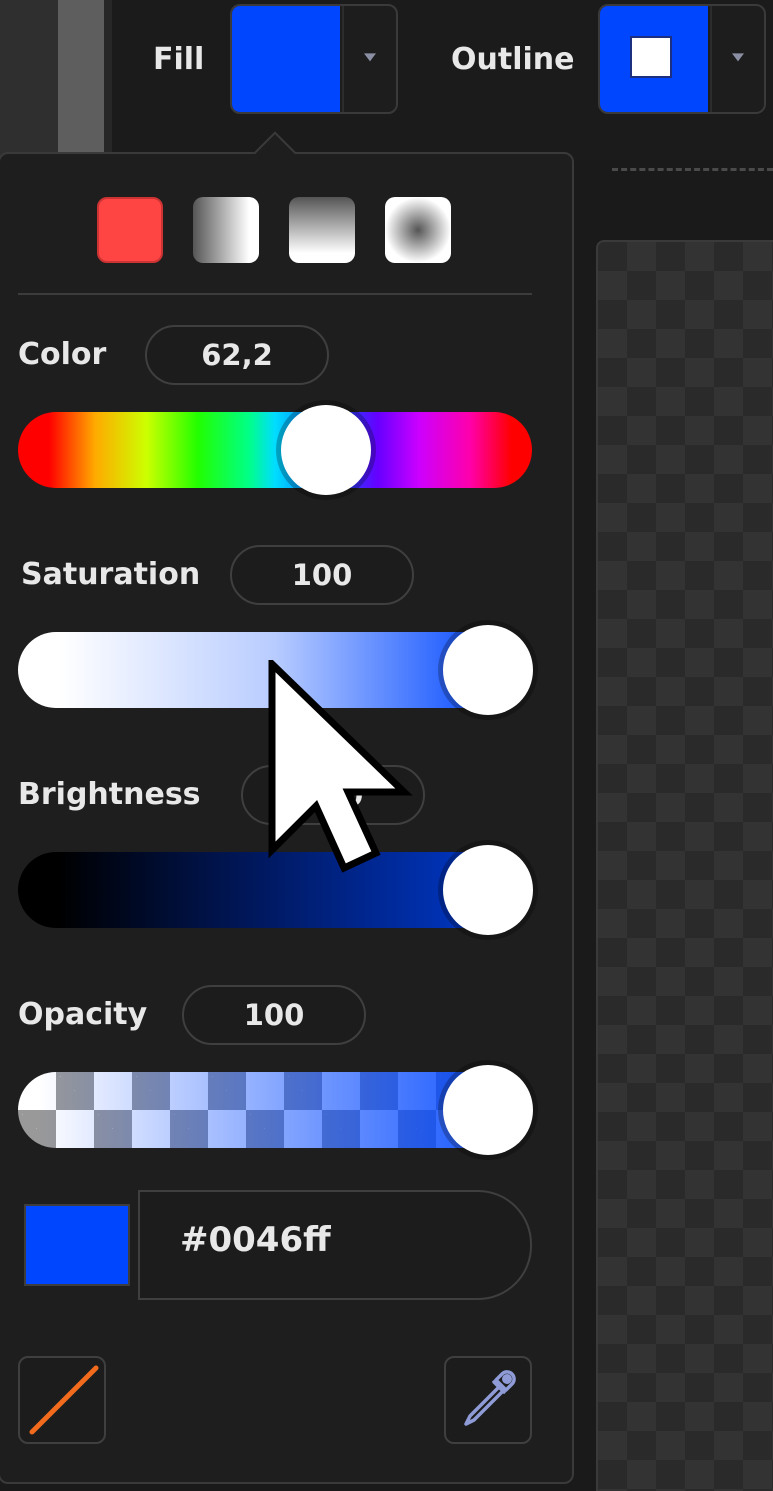  I want to click on horizontal-gradient-button, so click(226, 230).